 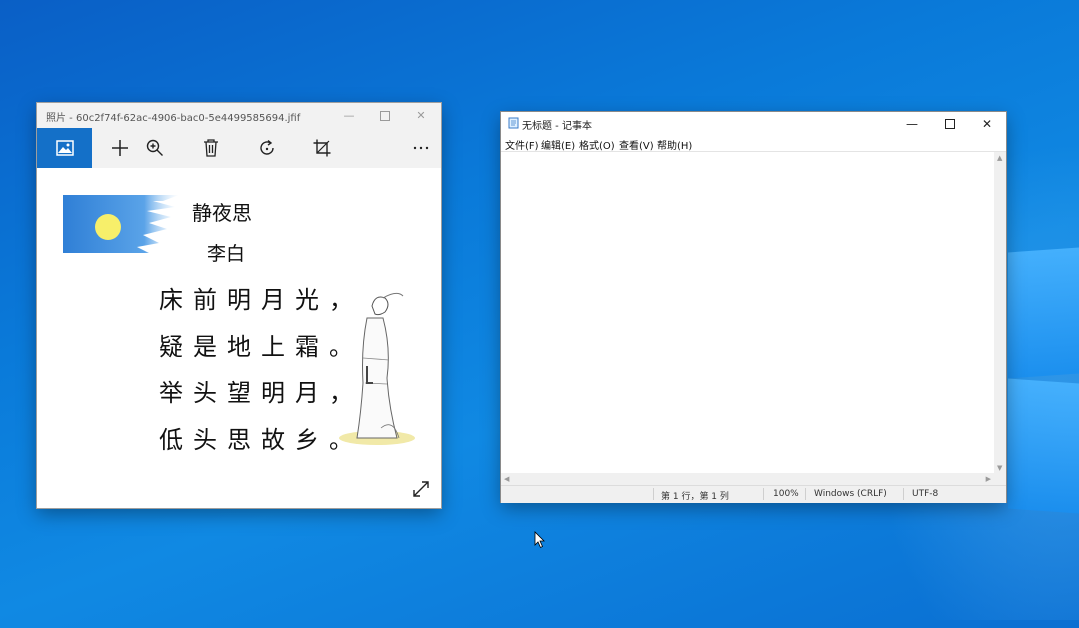 I want to click on fullscreen-button, so click(x=421, y=489).